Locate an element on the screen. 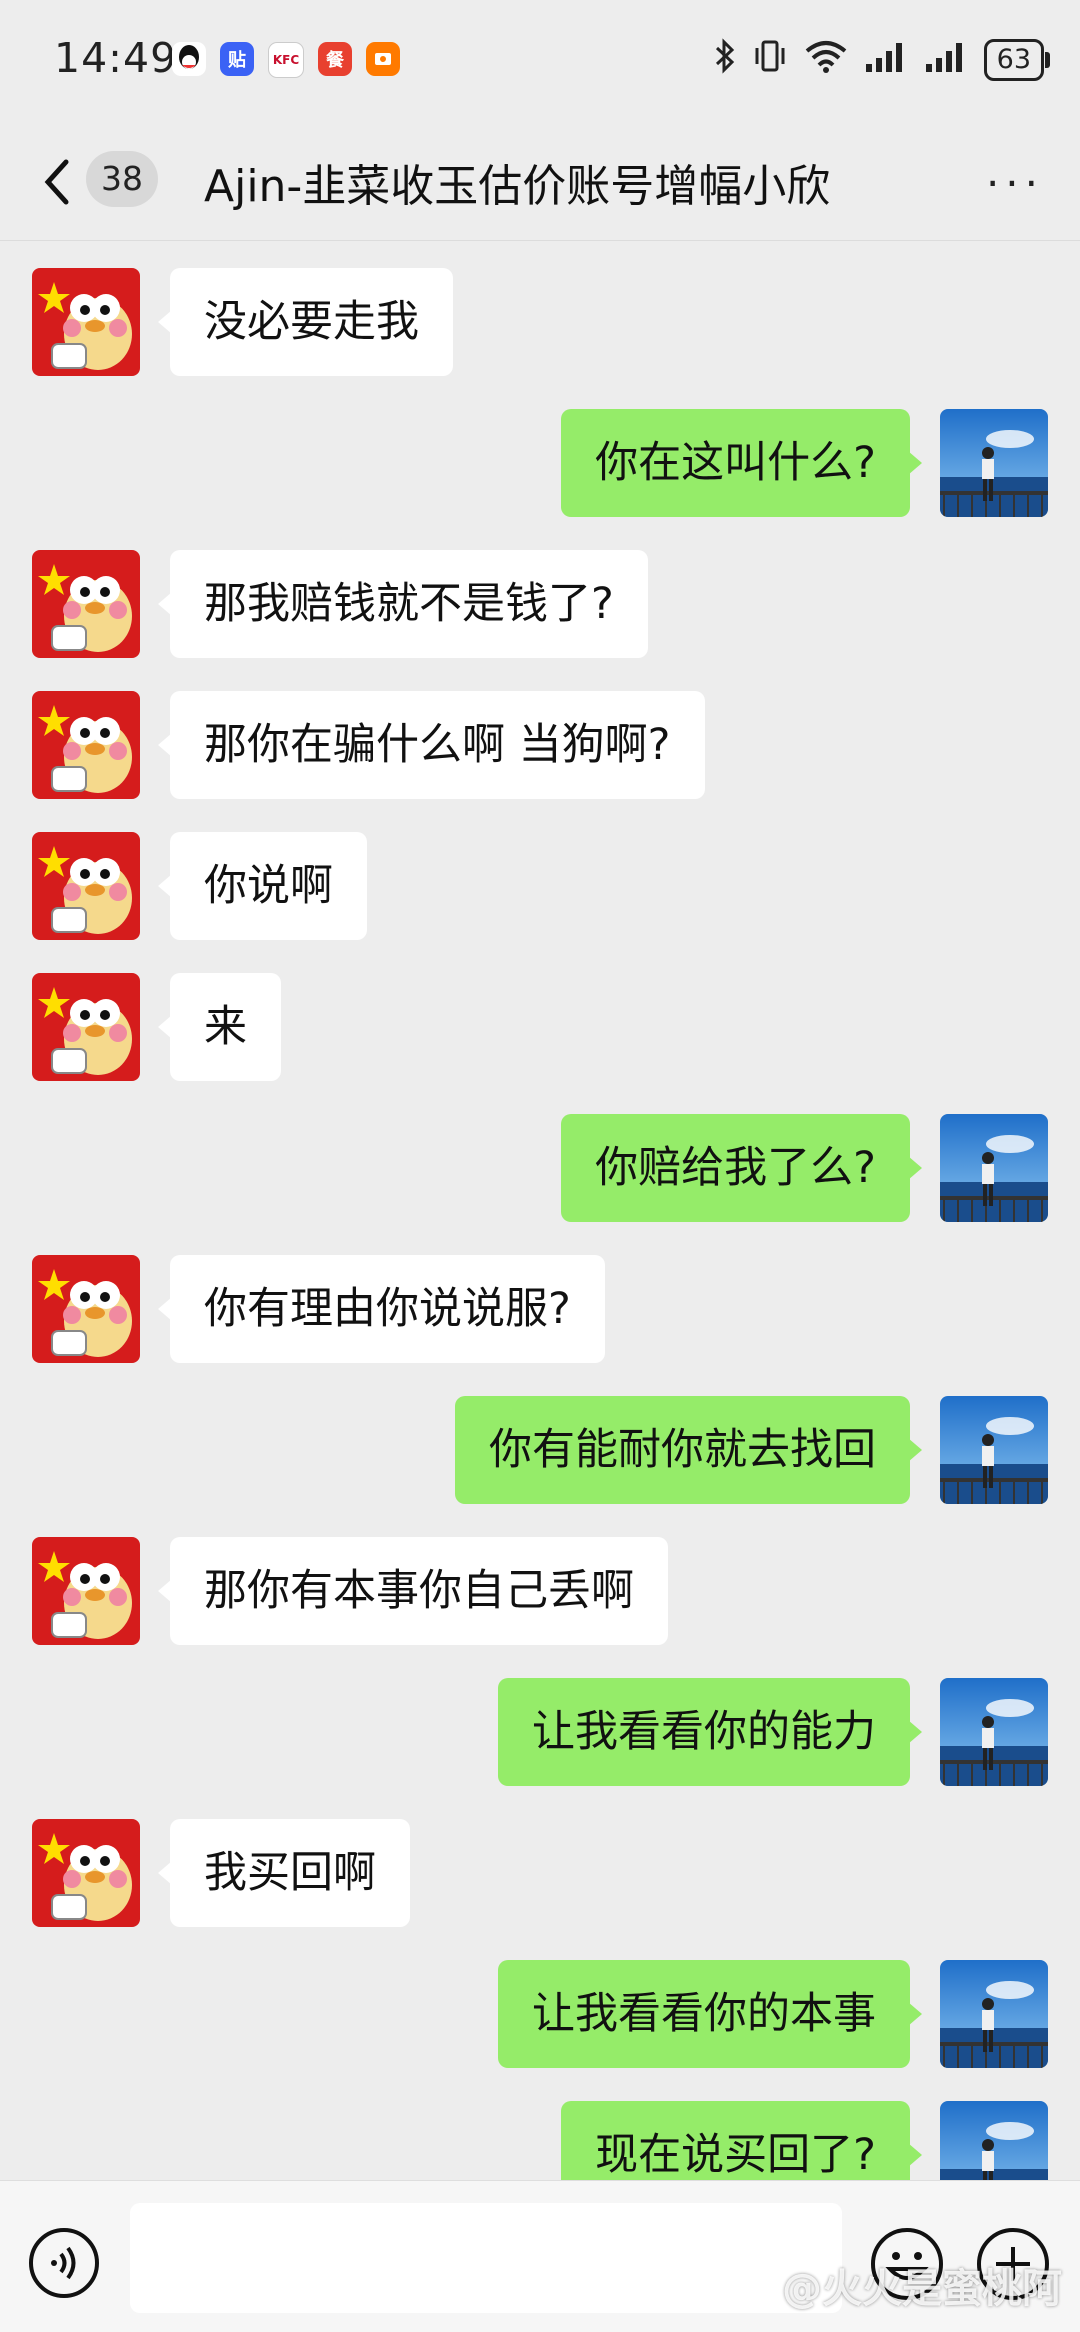  incoming-message-bubble: 你说啊 is located at coordinates (262, 886).